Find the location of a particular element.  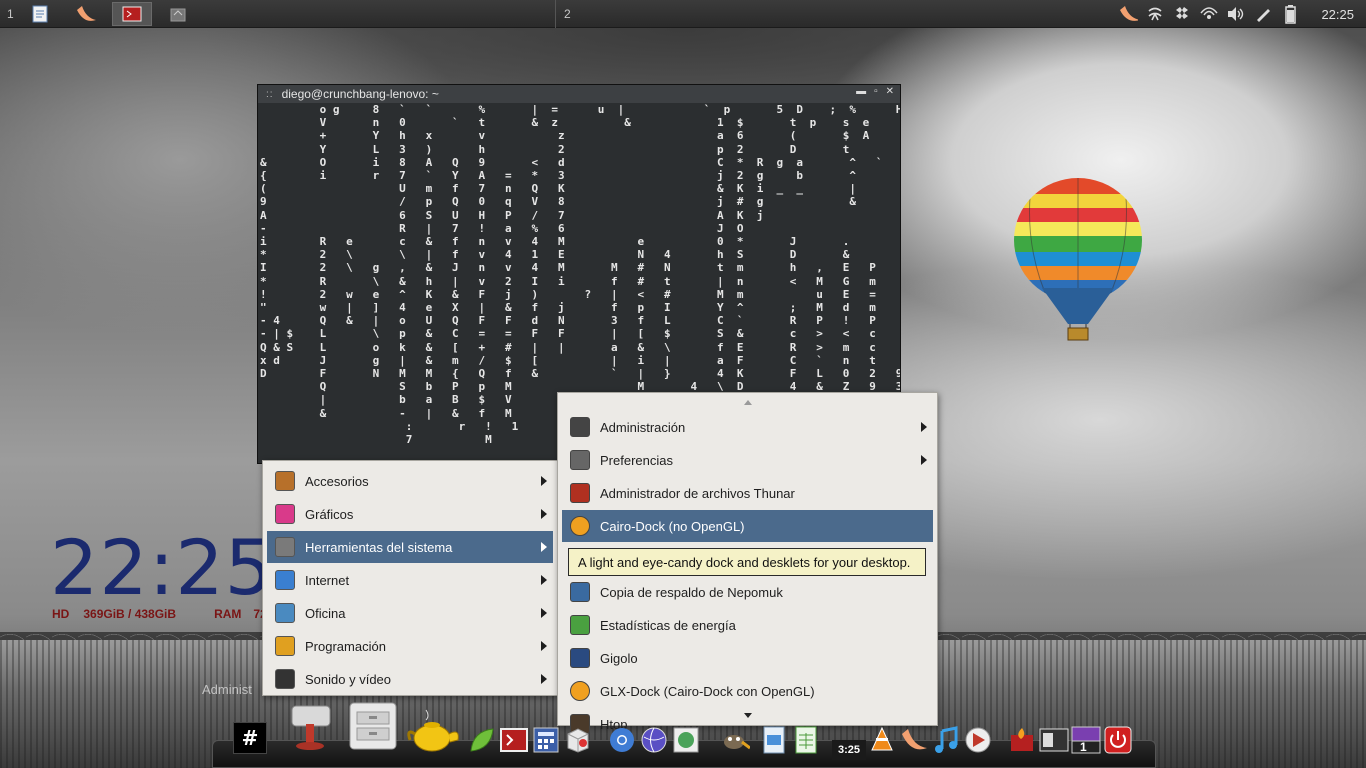

gimp-dock-icon is located at coordinates (734, 740).